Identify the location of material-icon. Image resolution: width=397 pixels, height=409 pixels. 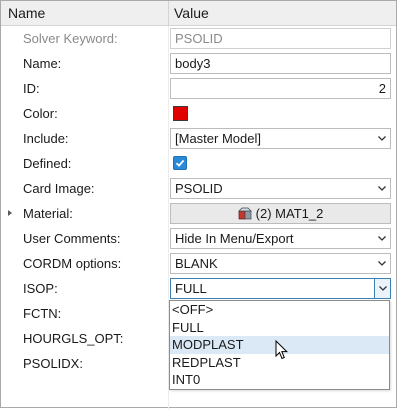
(244, 213).